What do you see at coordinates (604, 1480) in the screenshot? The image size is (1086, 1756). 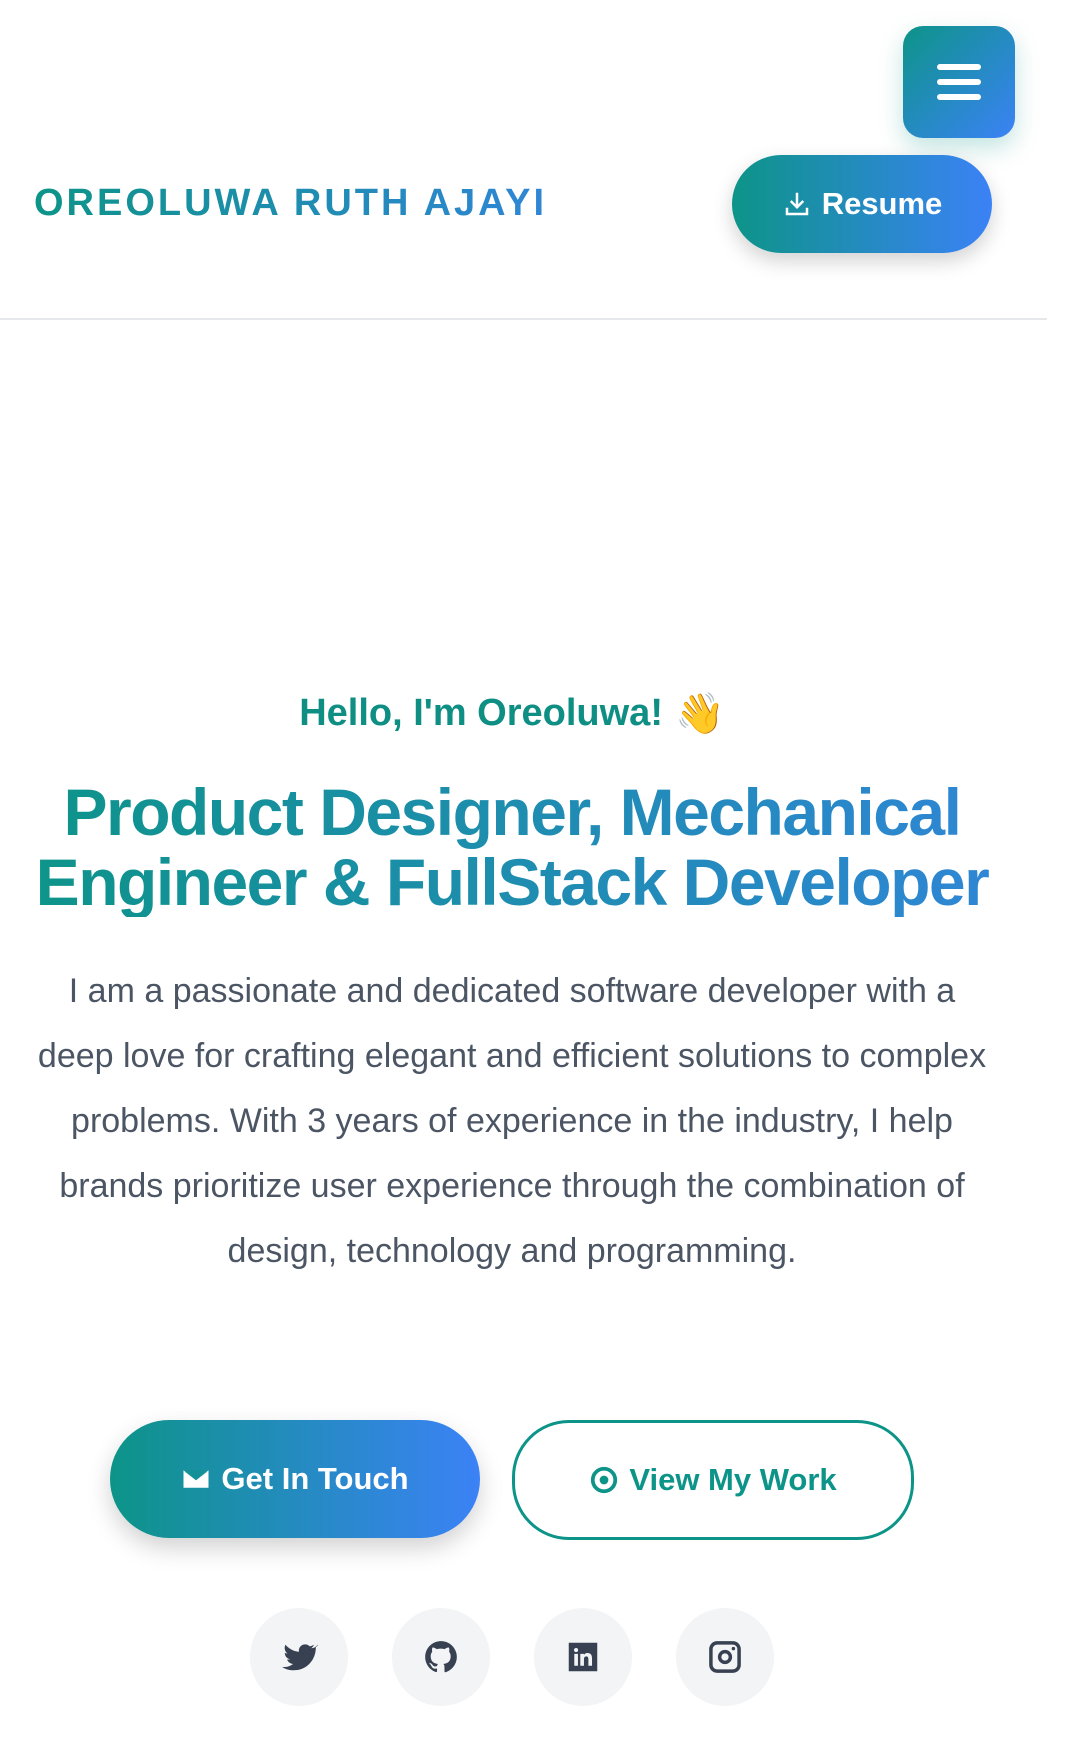 I see `eye-icon` at bounding box center [604, 1480].